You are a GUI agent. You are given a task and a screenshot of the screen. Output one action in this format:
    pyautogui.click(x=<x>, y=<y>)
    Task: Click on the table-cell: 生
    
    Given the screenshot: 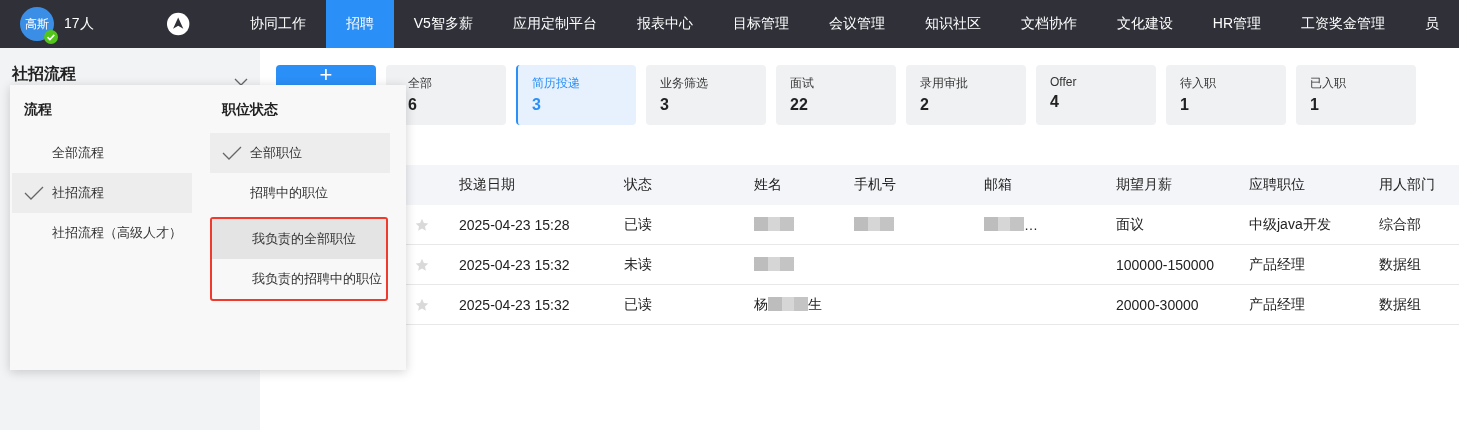 What is the action you would take?
    pyautogui.click(x=815, y=304)
    